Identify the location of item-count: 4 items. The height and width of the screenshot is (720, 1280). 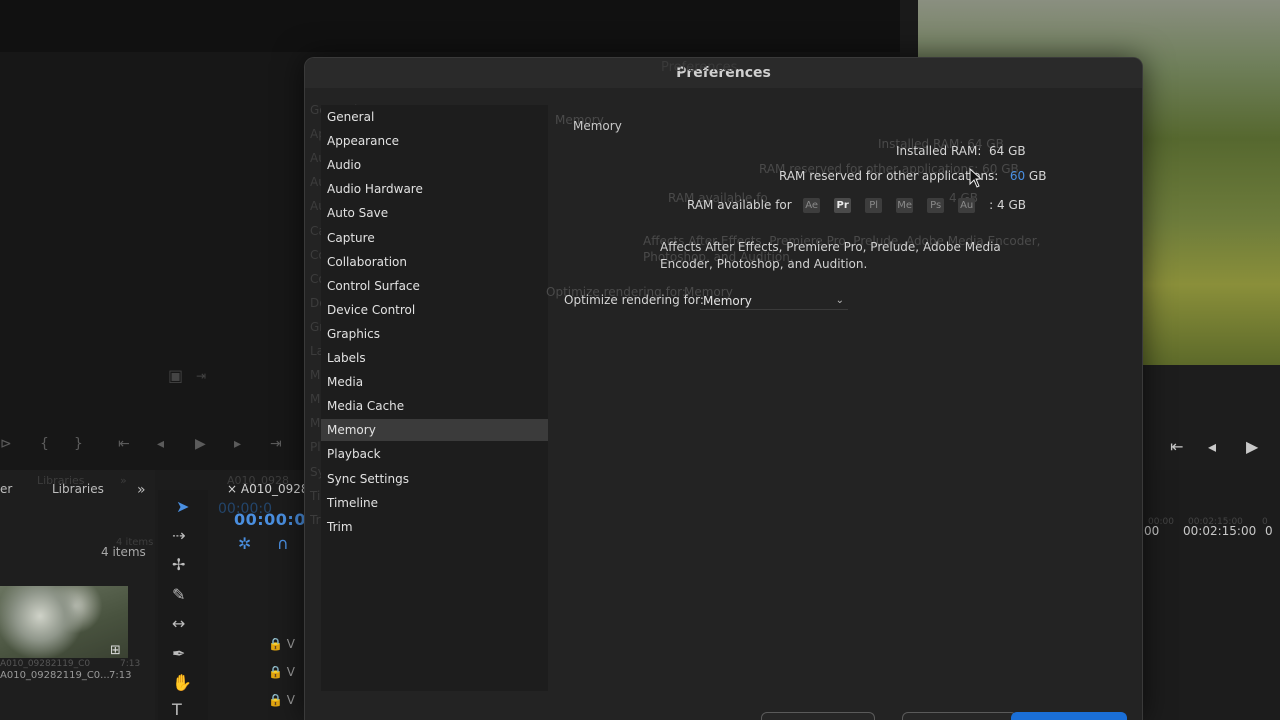
(123, 552).